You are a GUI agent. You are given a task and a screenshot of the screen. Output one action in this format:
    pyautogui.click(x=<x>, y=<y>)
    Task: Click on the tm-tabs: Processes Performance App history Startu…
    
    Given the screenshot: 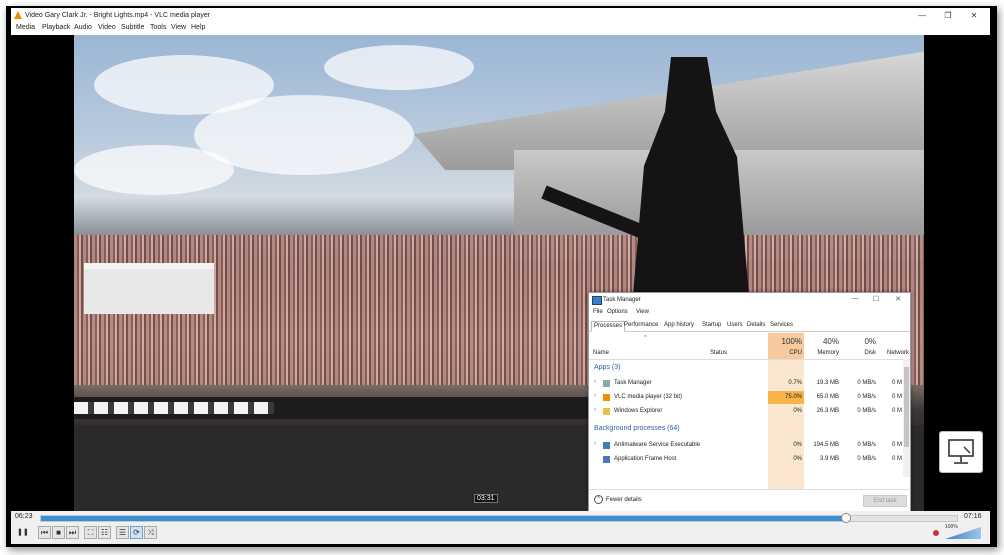 What is the action you would take?
    pyautogui.click(x=749, y=326)
    